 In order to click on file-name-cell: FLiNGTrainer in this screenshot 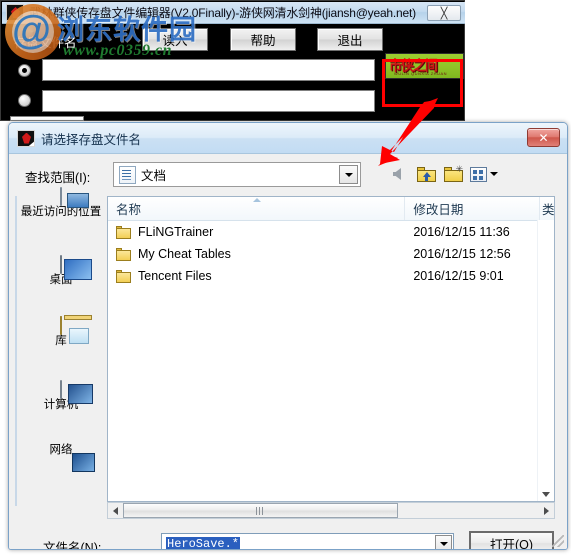, I will do `click(256, 232)`.